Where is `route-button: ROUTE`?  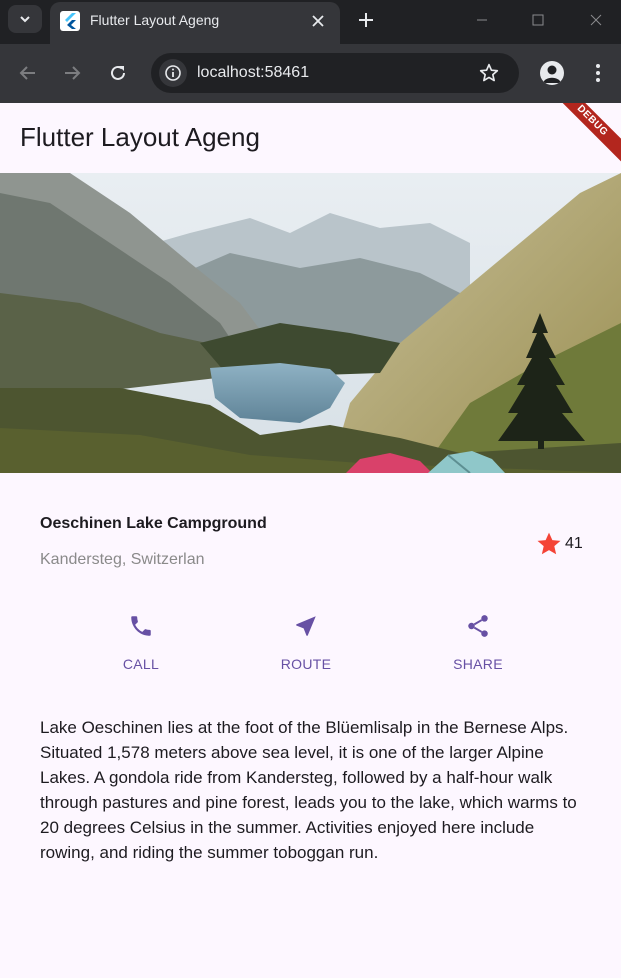 route-button: ROUTE is located at coordinates (306, 643).